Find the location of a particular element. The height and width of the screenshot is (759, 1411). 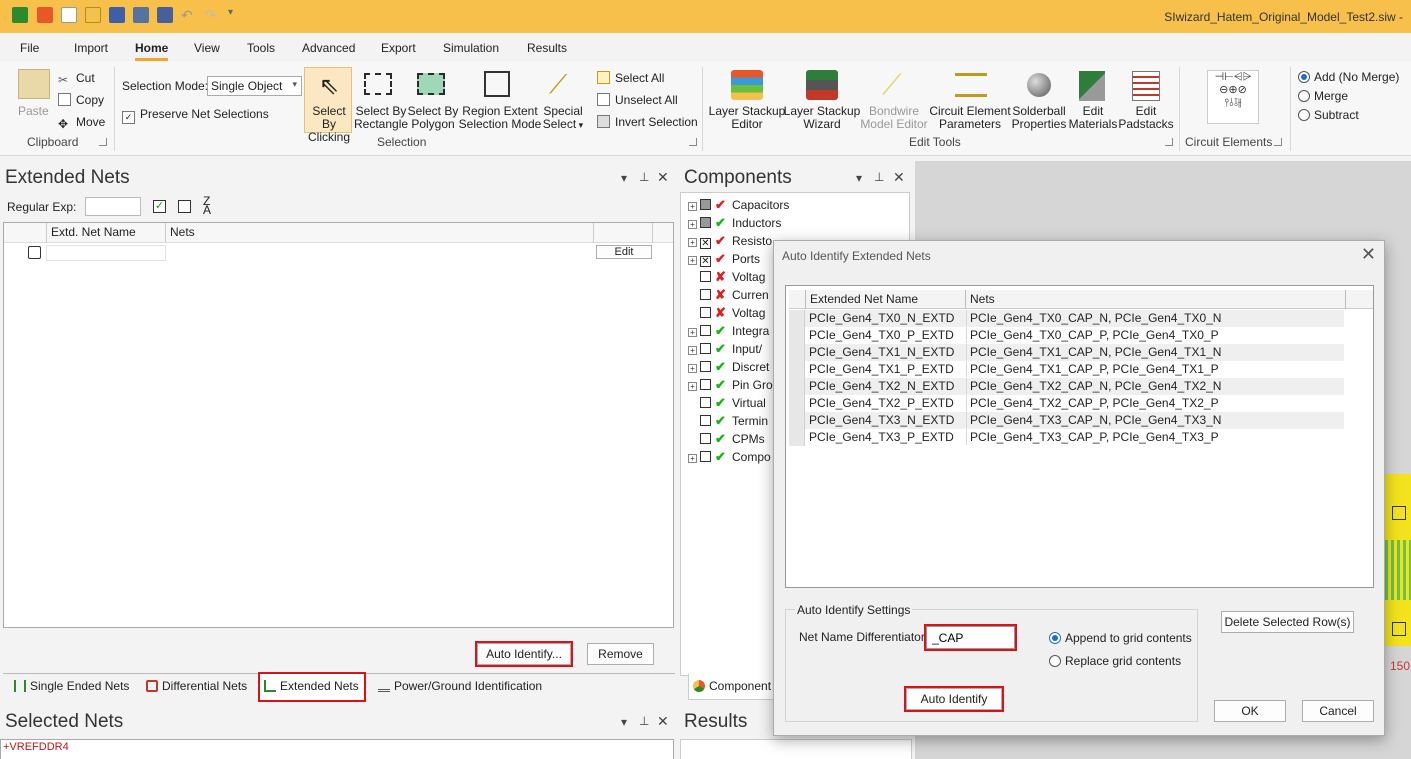

select-by-polygon-button: Select ByPolygon is located at coordinates (433, 118).